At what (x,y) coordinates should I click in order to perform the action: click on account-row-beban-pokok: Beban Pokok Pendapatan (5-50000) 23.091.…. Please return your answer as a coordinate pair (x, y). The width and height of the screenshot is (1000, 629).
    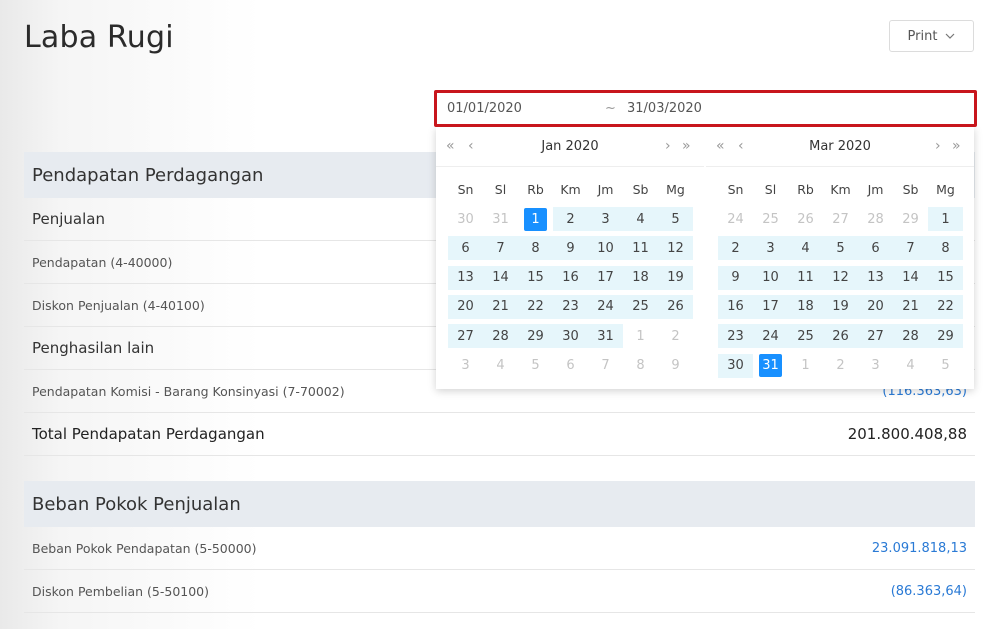
    Looking at the image, I should click on (499, 548).